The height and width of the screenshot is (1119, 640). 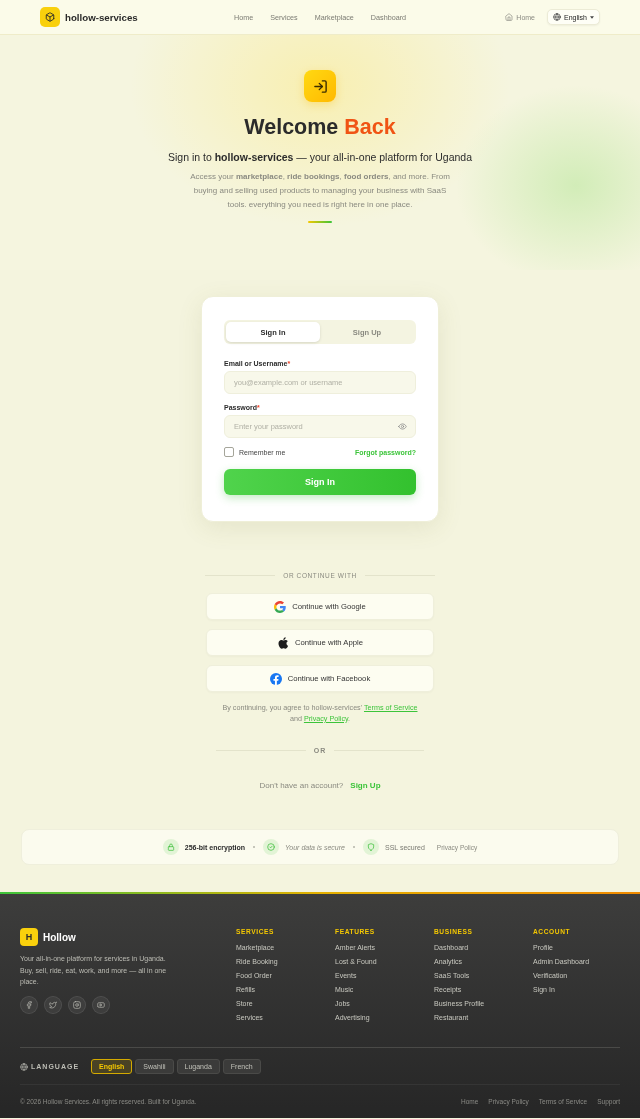 What do you see at coordinates (301, 785) in the screenshot?
I see `signup-prompt: Don't have an account?` at bounding box center [301, 785].